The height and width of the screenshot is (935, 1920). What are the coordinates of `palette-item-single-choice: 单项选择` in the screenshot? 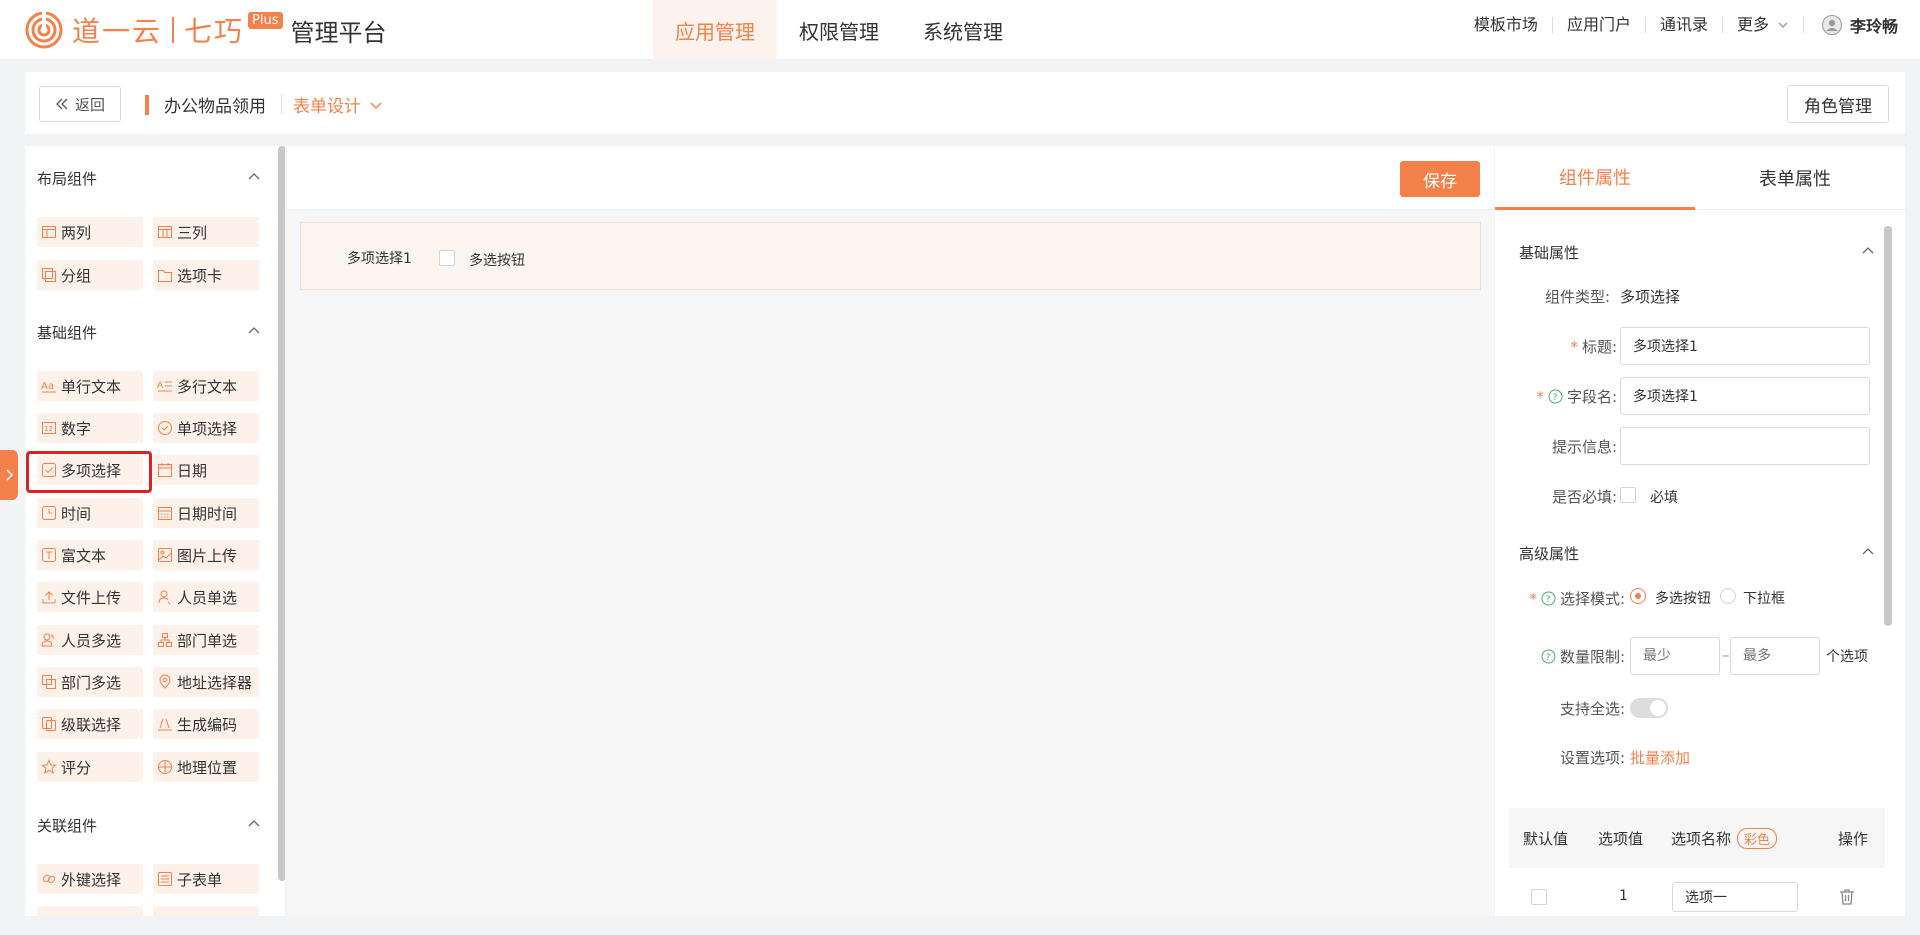 It's located at (206, 428).